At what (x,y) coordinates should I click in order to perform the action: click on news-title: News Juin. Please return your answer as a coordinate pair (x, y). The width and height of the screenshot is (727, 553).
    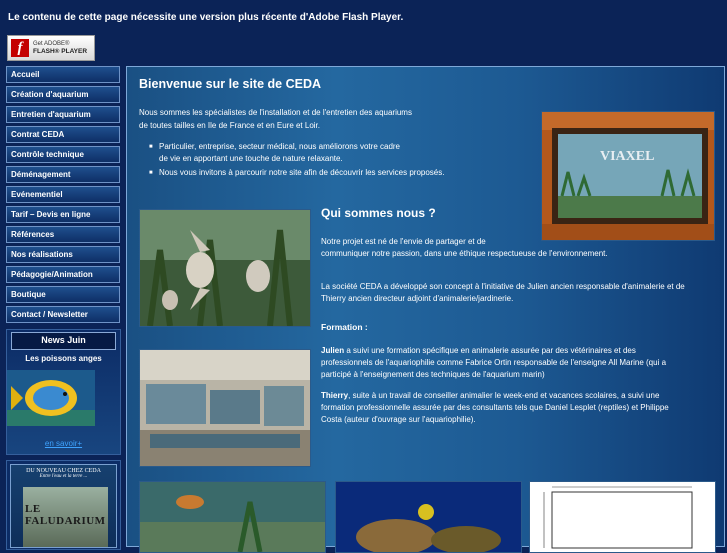
    Looking at the image, I should click on (63, 341).